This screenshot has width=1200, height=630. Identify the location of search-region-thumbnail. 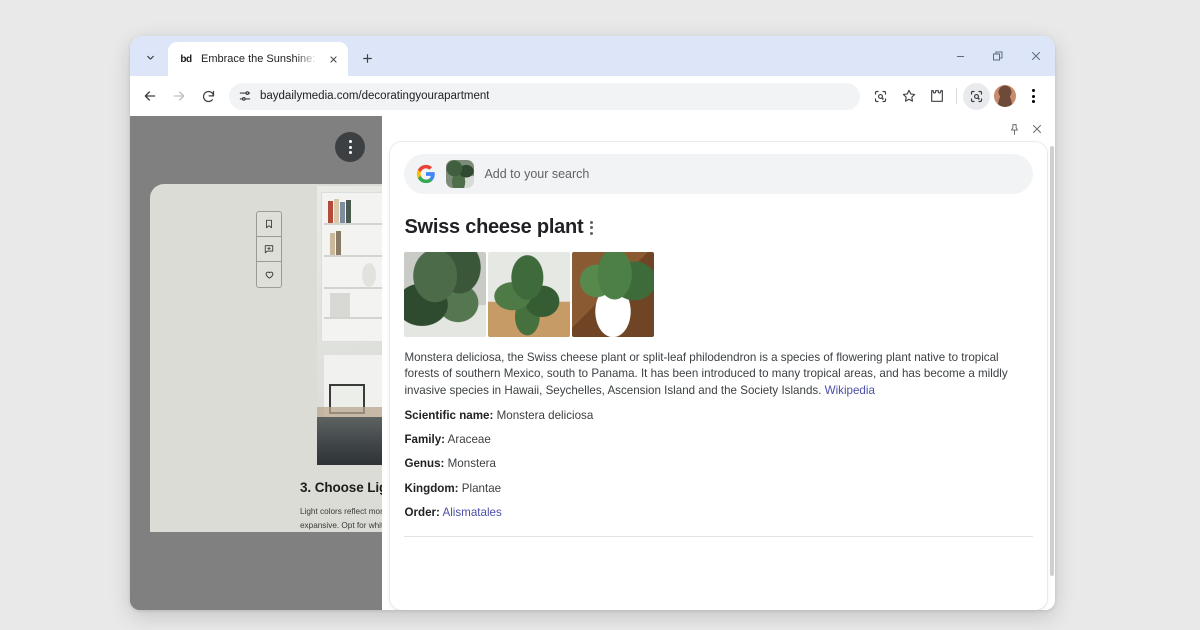
(460, 174).